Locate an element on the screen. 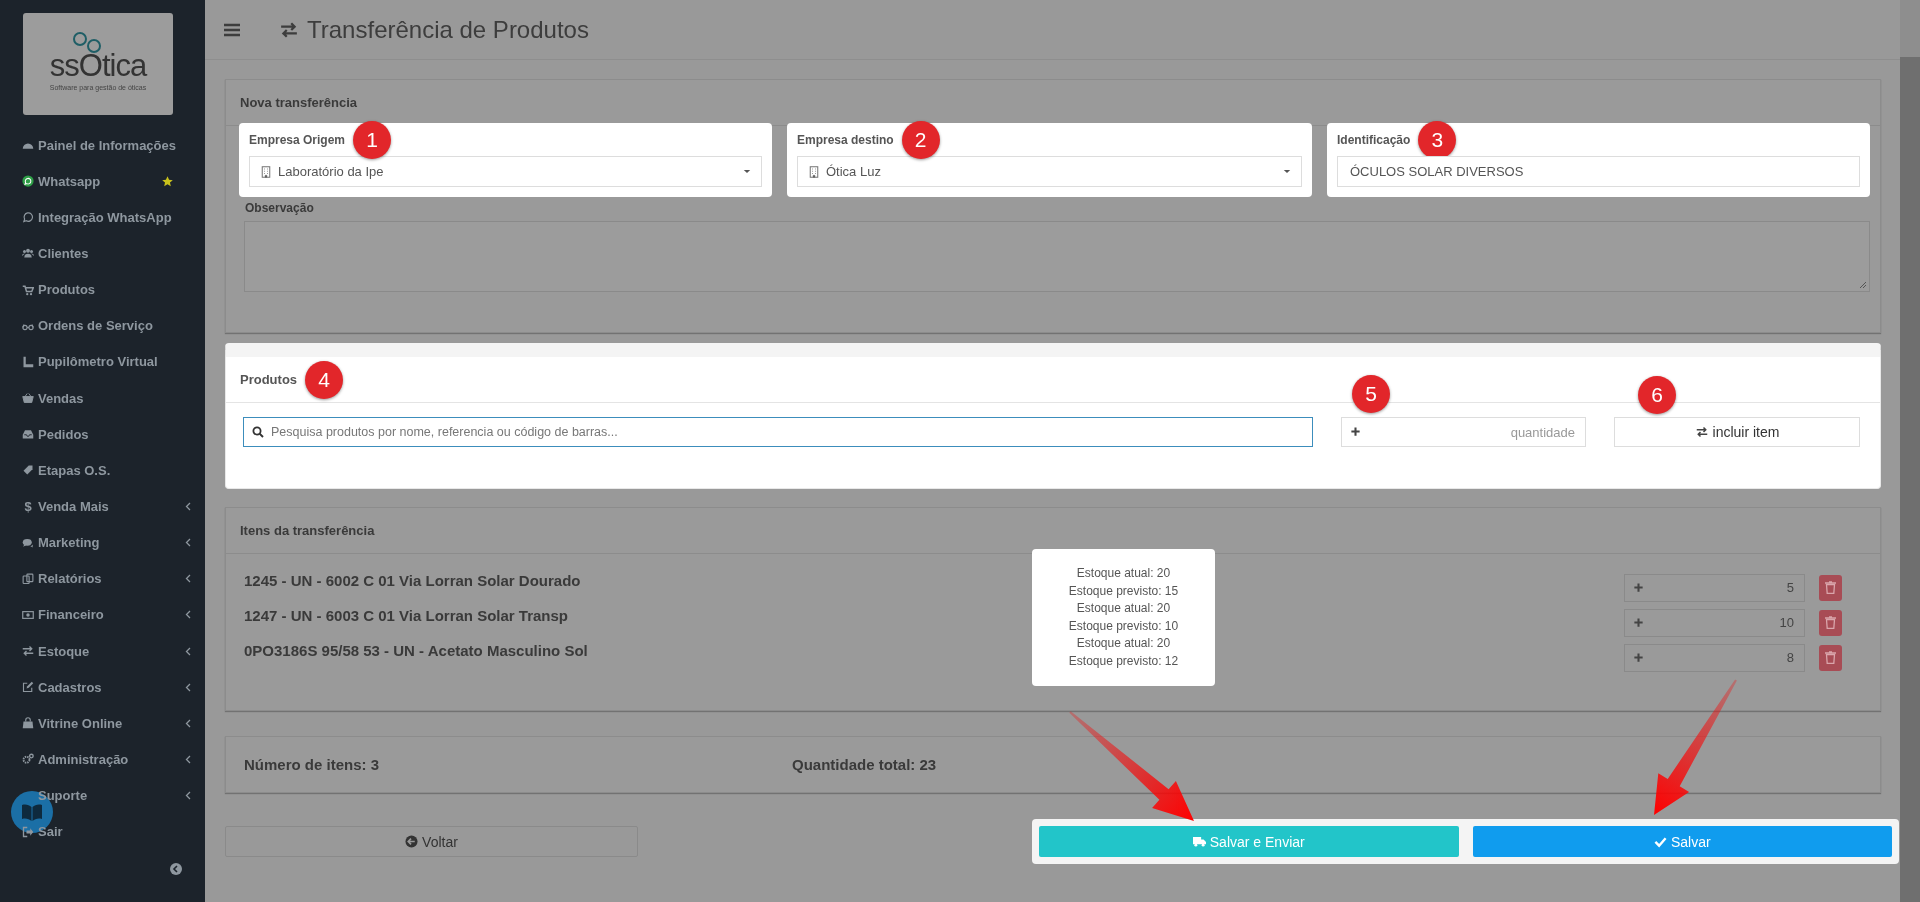  notes-field is located at coordinates (1057, 256).